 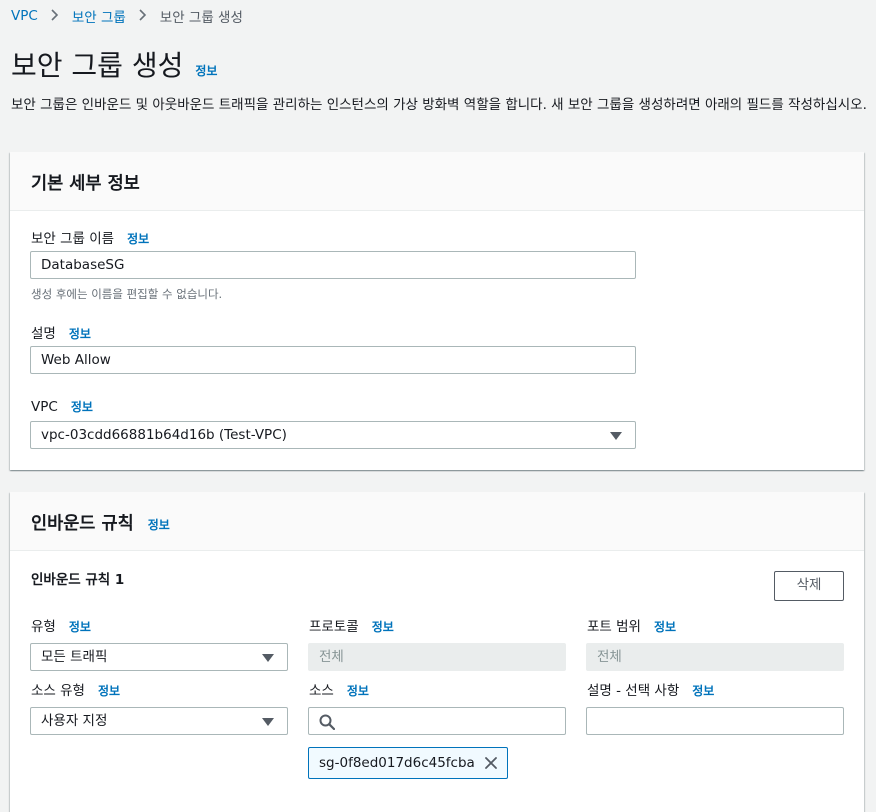 I want to click on panel-title: 인바운드 규칙 정보, so click(x=100, y=522).